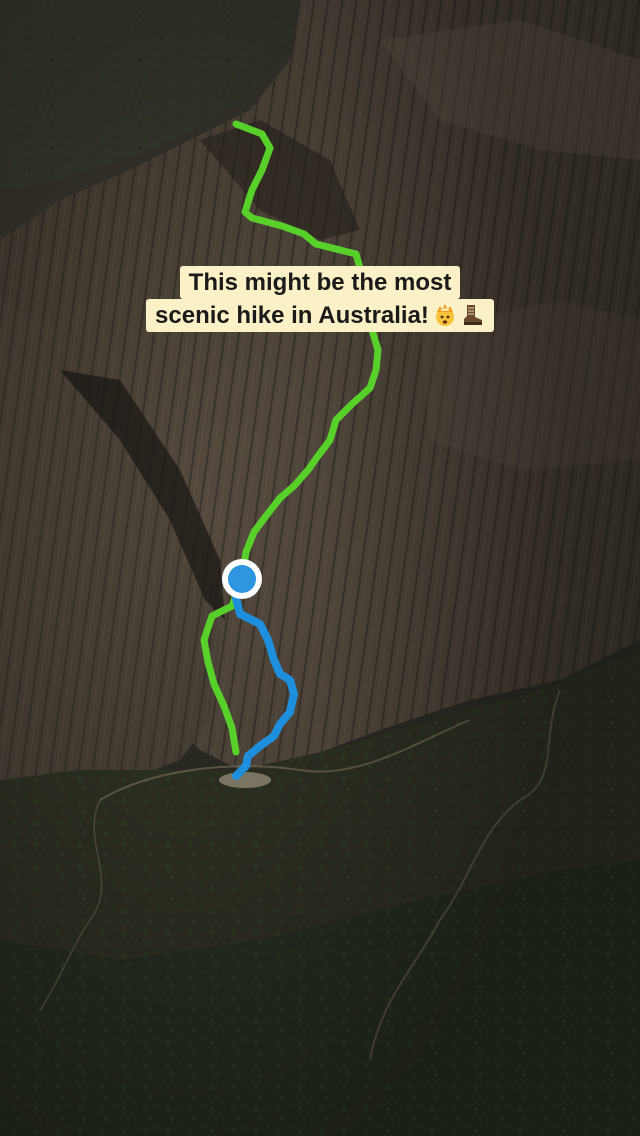 The height and width of the screenshot is (1136, 640). I want to click on caption-line-2: scenic hike in Australia!, so click(320, 315).